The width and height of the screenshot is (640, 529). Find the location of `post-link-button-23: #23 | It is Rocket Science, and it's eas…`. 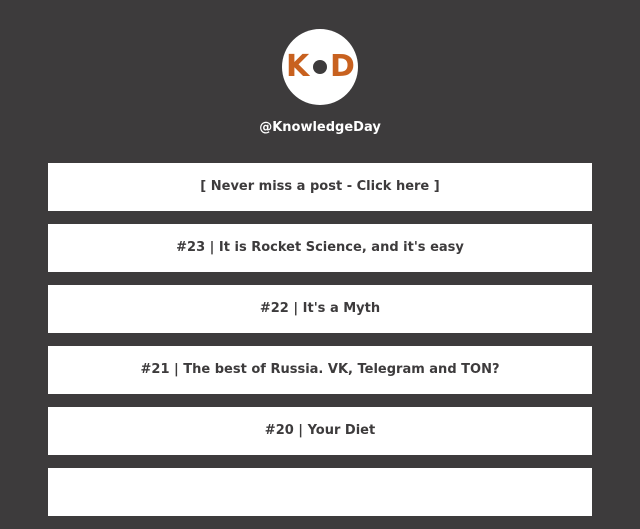

post-link-button-23: #23 | It is Rocket Science, and it's eas… is located at coordinates (320, 248).